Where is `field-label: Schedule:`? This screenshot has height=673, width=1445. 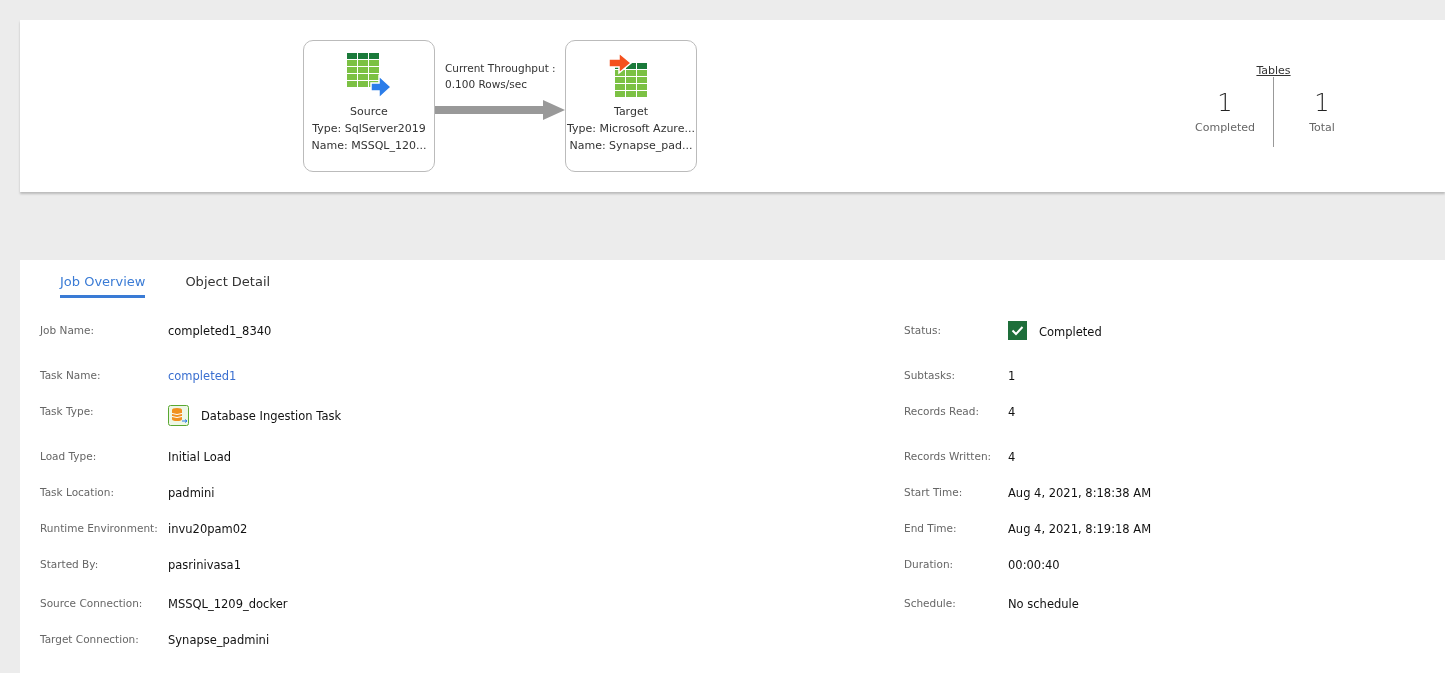 field-label: Schedule: is located at coordinates (930, 603).